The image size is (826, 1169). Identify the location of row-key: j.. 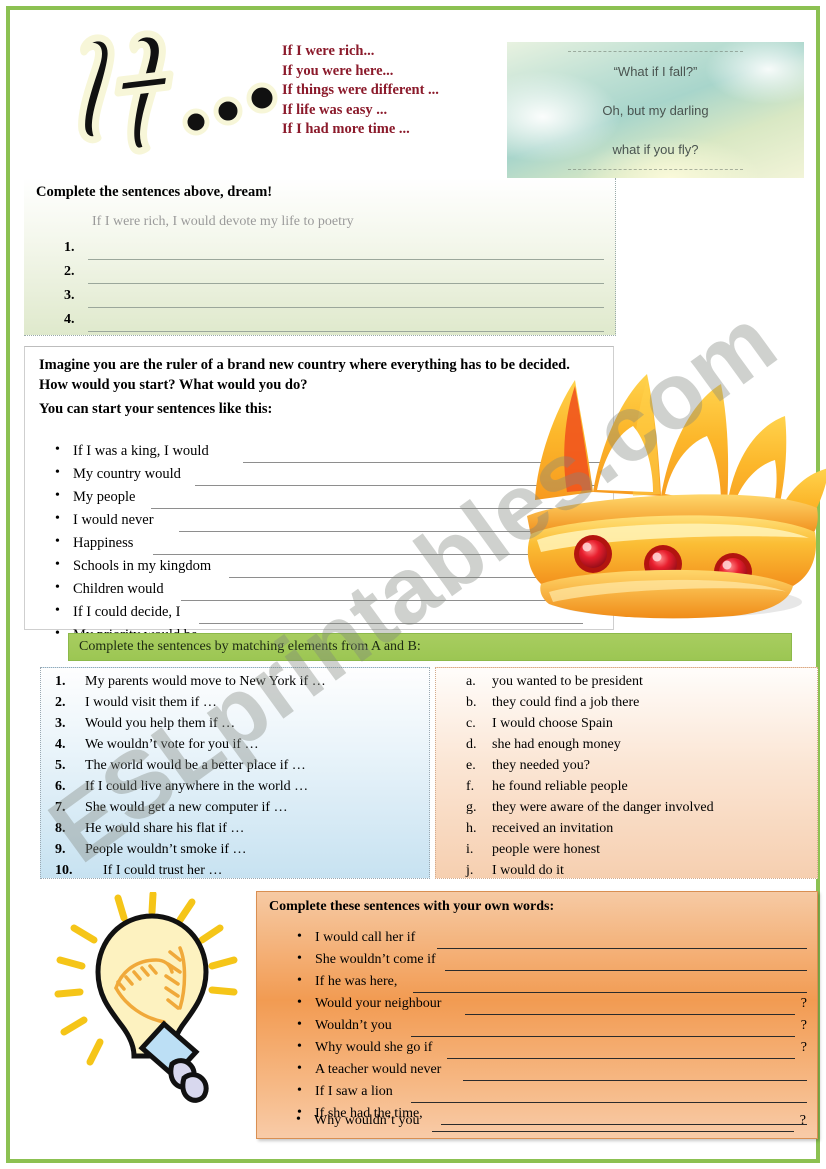
(470, 870).